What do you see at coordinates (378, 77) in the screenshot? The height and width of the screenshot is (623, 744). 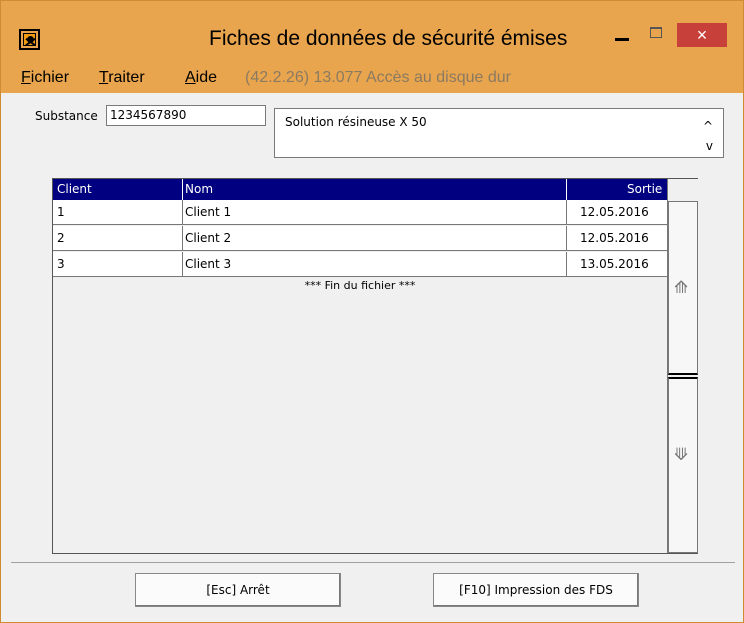 I see `status-text: (42.2.26) 13.077 Accès au disque dur` at bounding box center [378, 77].